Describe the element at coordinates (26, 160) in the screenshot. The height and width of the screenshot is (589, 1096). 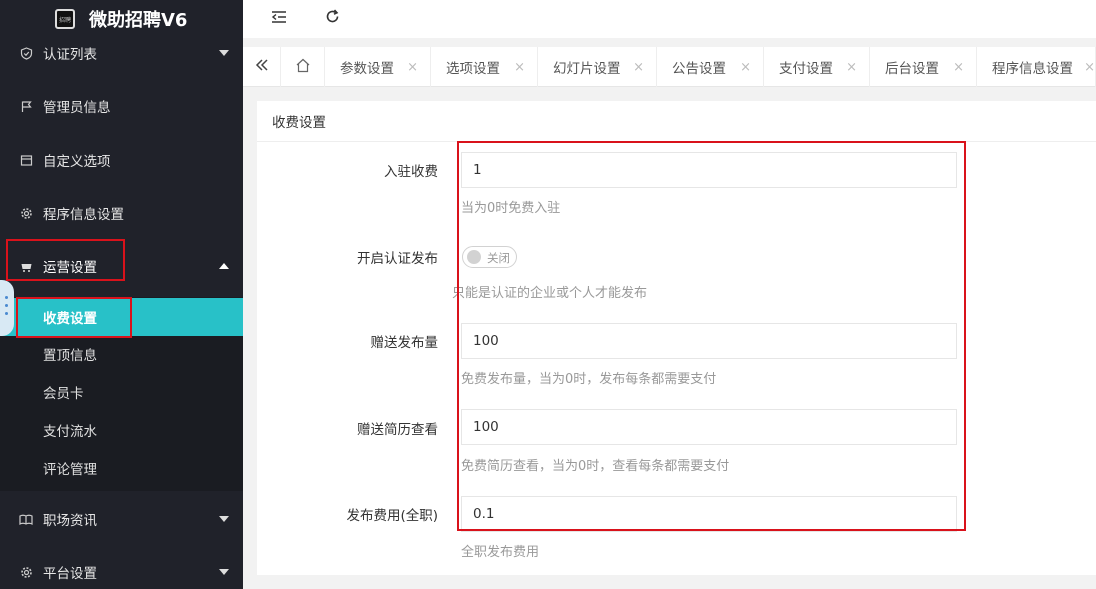
I see `window-icon` at that location.